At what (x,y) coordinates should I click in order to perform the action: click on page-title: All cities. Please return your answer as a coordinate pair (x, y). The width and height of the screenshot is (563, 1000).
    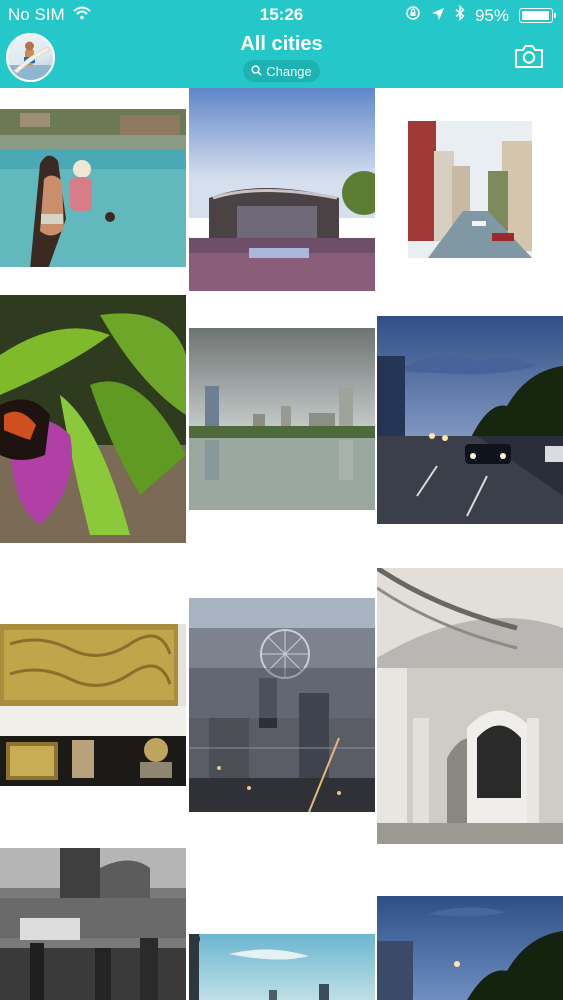
    Looking at the image, I should click on (281, 44).